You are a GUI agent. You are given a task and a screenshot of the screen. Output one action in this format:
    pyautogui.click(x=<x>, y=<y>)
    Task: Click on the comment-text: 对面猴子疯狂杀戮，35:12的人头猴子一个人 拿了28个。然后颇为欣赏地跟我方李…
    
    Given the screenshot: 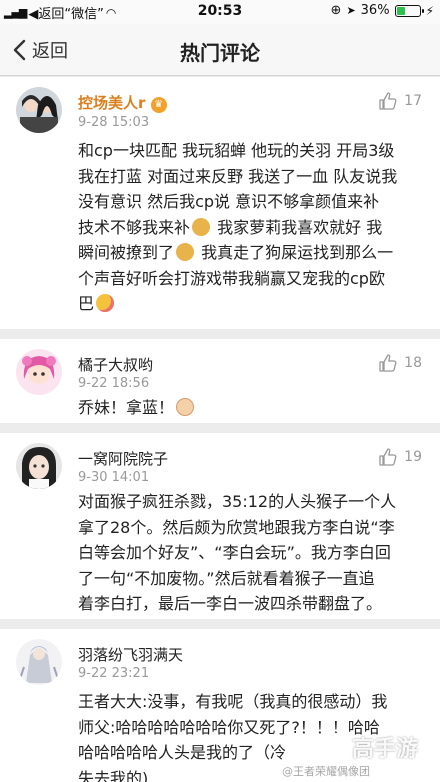 What is the action you would take?
    pyautogui.click(x=237, y=552)
    